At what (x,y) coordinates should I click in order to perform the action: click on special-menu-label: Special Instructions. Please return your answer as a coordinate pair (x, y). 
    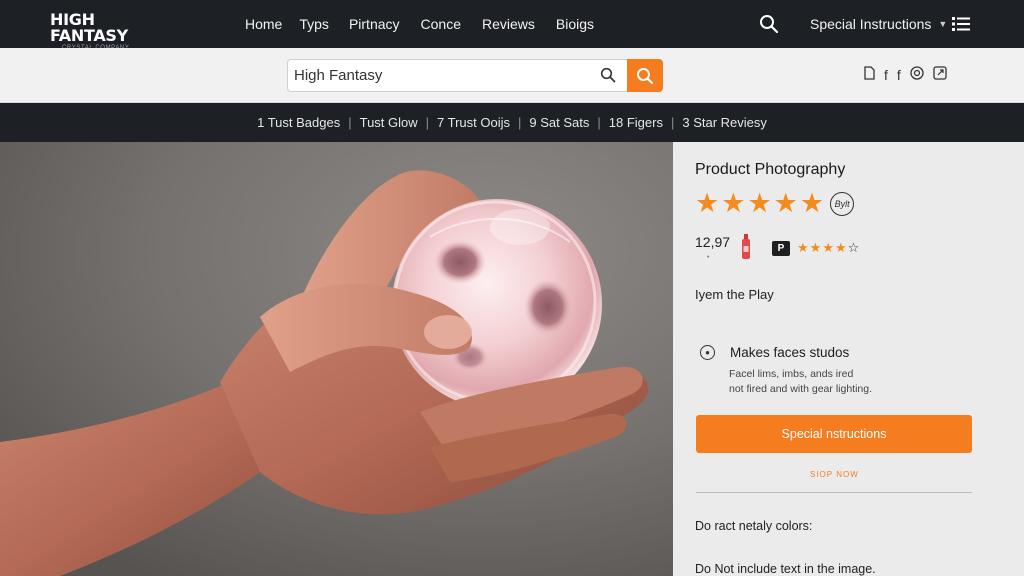
    Looking at the image, I should click on (871, 24).